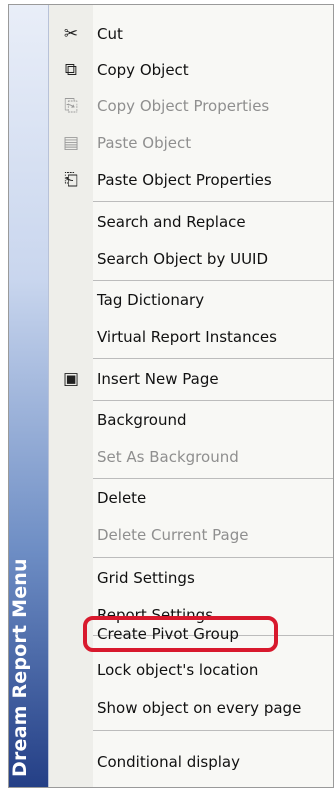 Image resolution: width=336 pixels, height=790 pixels. What do you see at coordinates (71, 70) in the screenshot?
I see `copy-icon: ⧉` at bounding box center [71, 70].